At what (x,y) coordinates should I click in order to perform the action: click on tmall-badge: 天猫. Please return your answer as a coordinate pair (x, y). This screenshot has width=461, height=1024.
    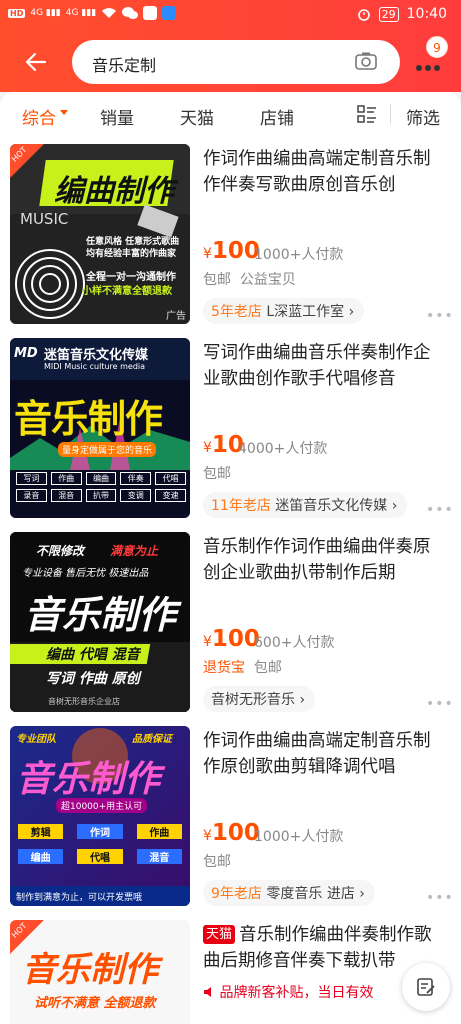
    Looking at the image, I should click on (219, 934).